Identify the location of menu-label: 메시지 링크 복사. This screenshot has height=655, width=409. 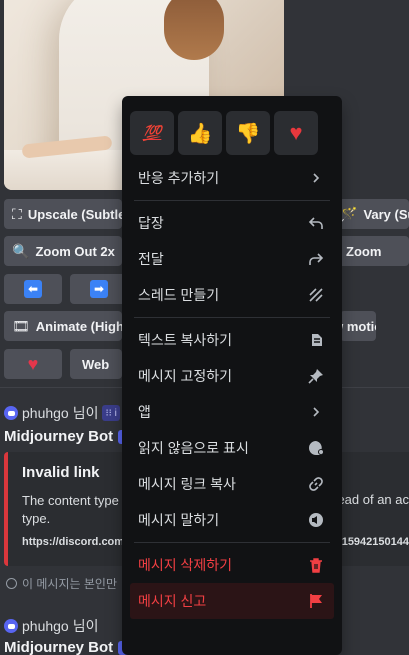
(187, 484).